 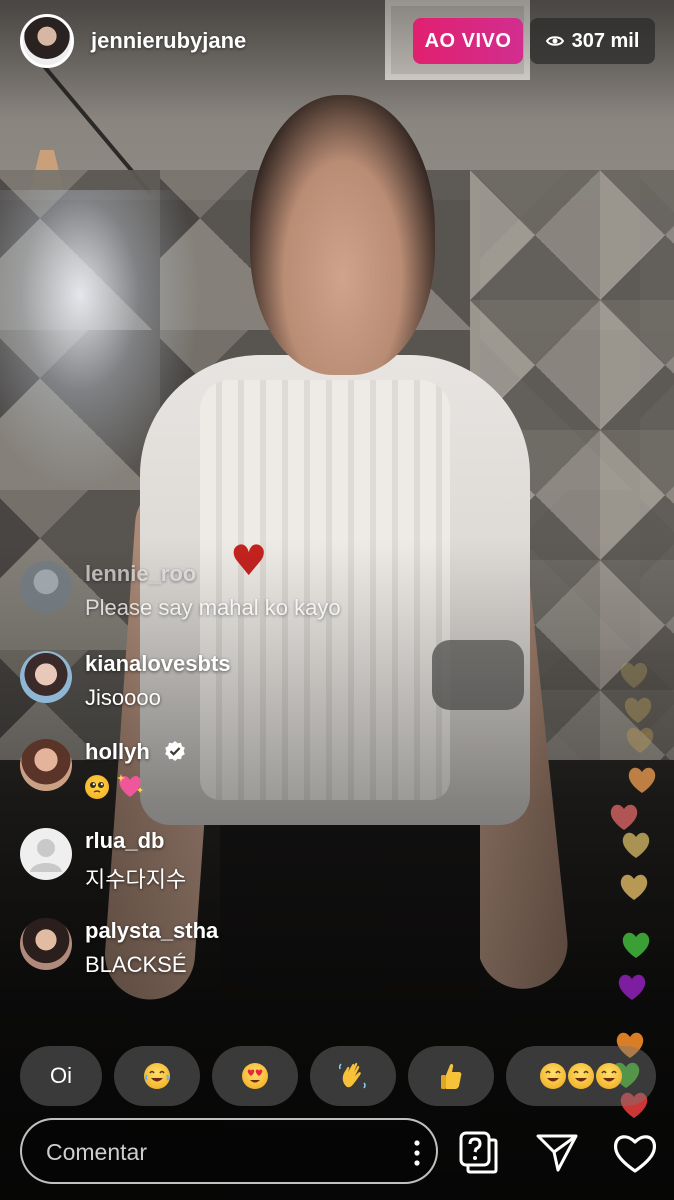 I want to click on host-username: jennierubyjane, so click(x=168, y=41).